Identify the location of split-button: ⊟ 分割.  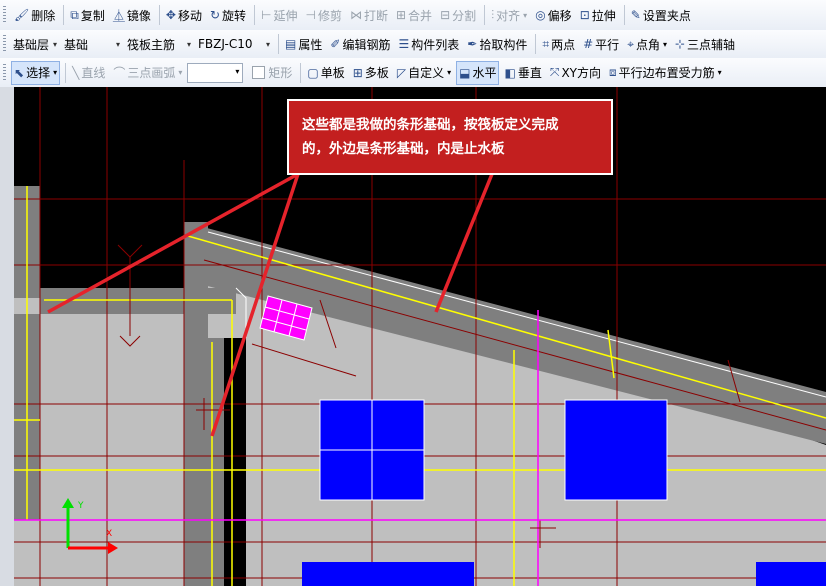
(458, 15).